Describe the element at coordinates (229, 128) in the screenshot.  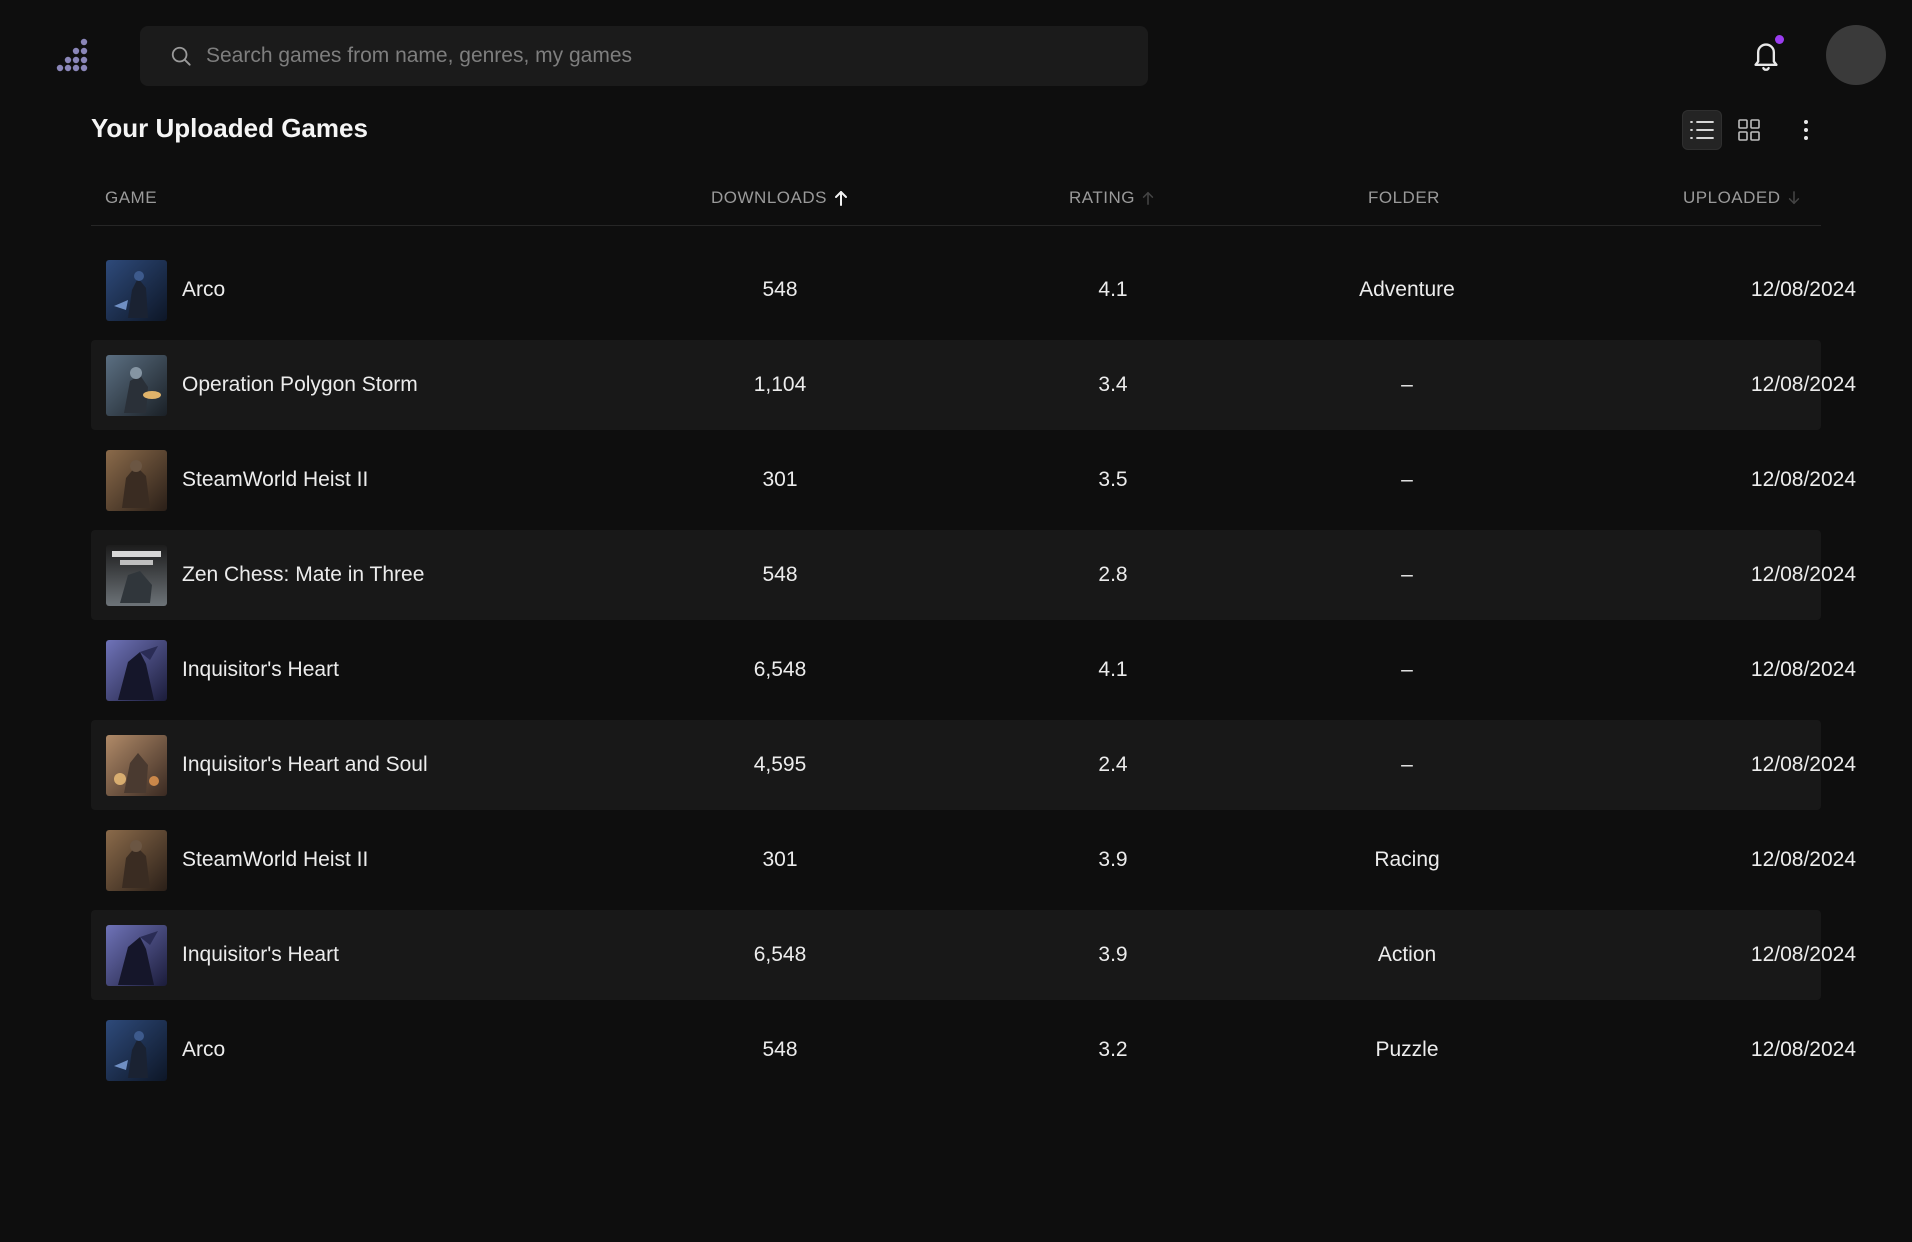
I see `page-title: Your Uploaded Games` at that location.